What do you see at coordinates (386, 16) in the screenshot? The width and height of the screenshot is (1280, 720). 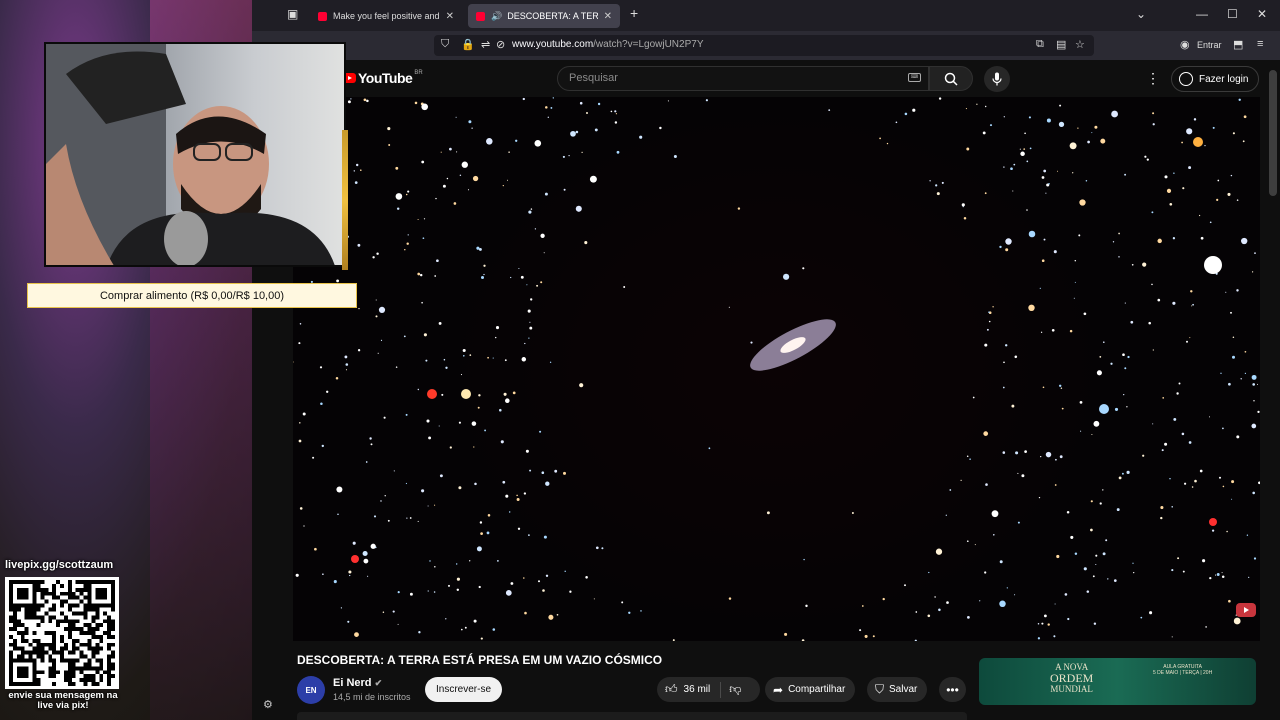 I see `browser-tab-1: Make you feel positive and pea ✕` at bounding box center [386, 16].